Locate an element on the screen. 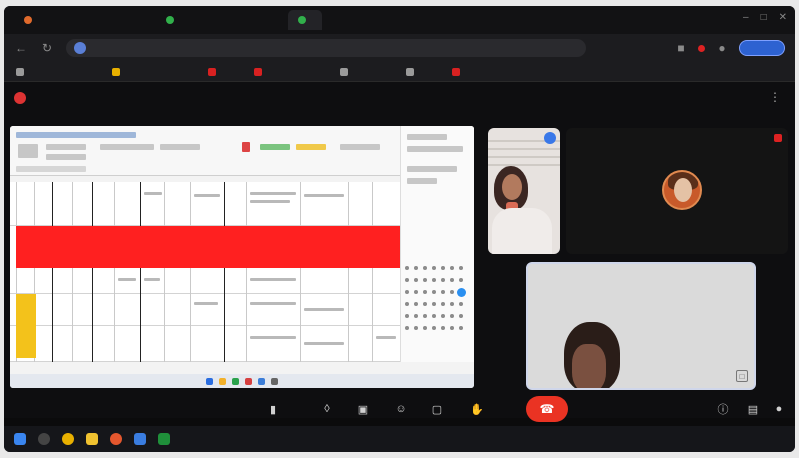  mic-muted-icon is located at coordinates (778, 138).